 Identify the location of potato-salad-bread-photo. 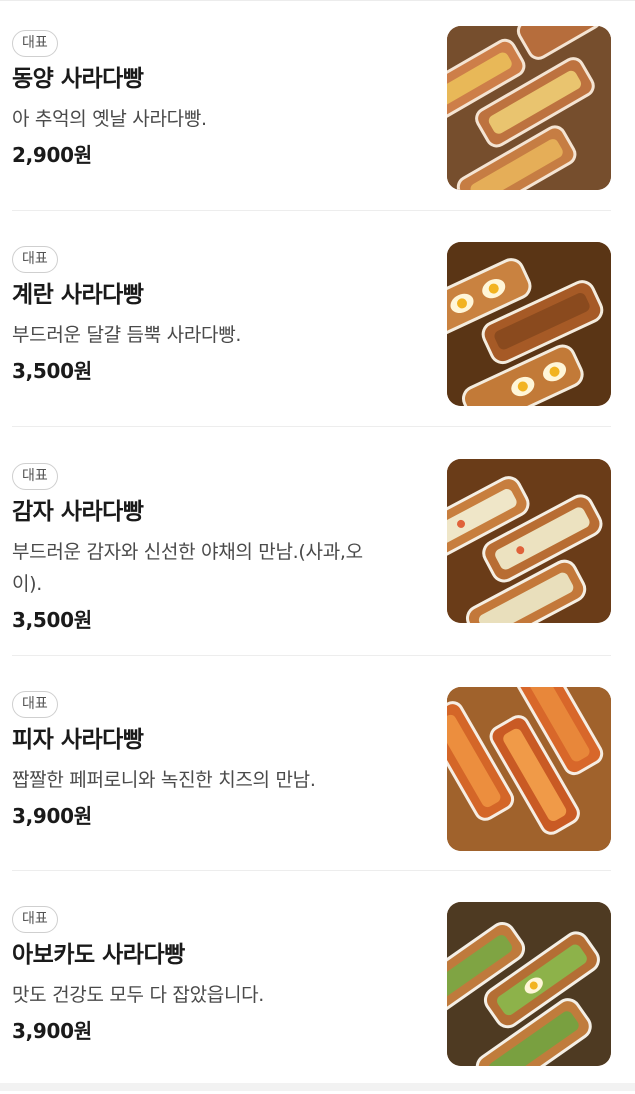
(529, 541).